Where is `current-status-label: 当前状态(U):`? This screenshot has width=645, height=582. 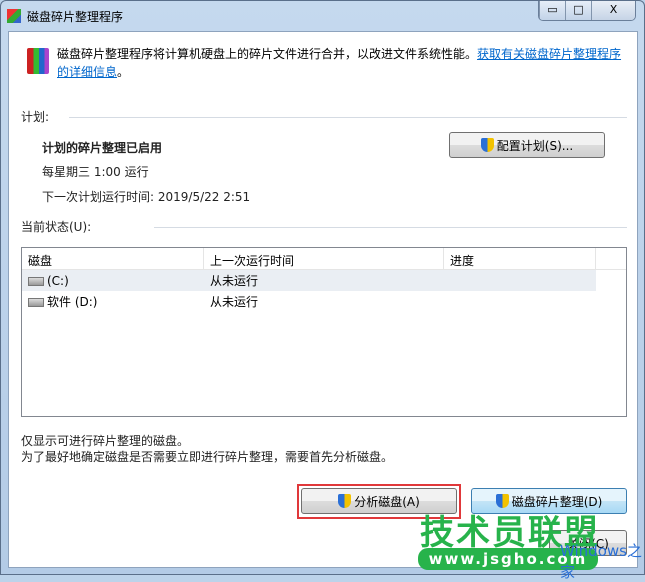
current-status-label: 当前状态(U): is located at coordinates (56, 227).